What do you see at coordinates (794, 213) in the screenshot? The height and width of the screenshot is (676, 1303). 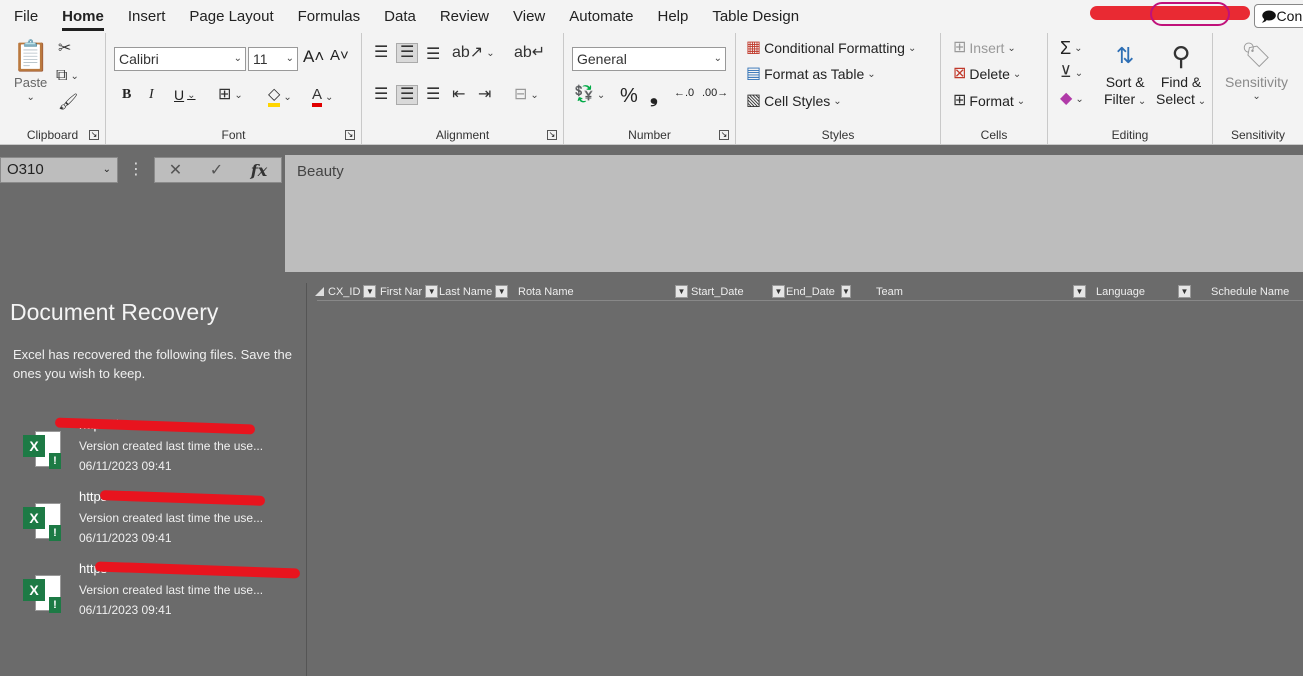 I see `formula-input: Beauty` at bounding box center [794, 213].